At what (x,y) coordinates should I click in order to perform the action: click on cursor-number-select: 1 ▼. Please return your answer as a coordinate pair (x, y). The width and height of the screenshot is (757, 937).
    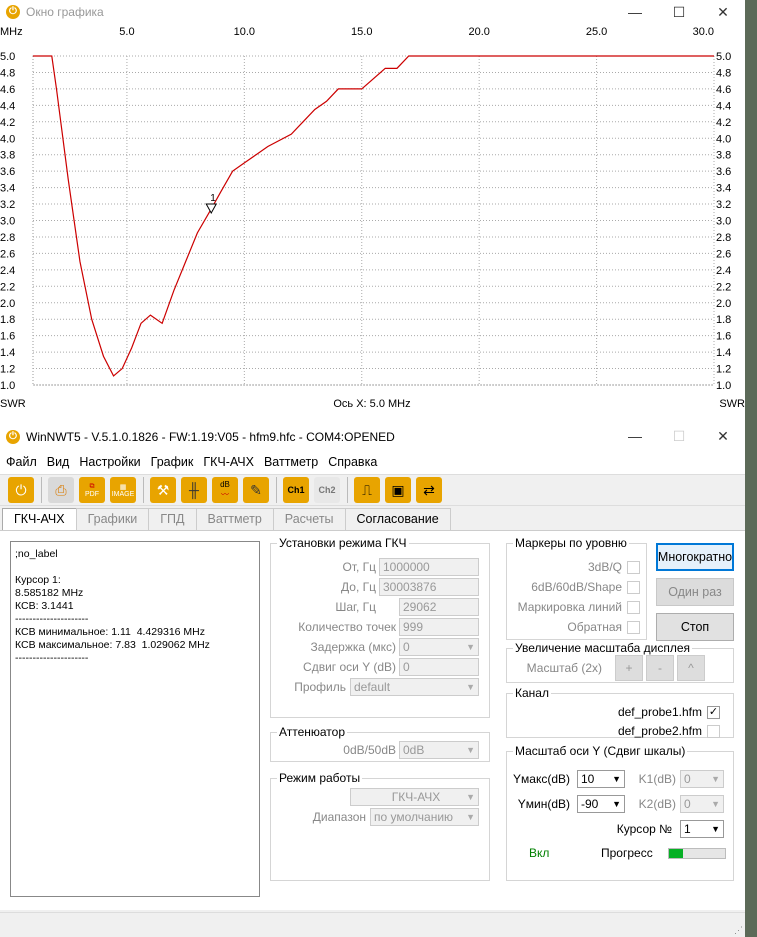
    Looking at the image, I should click on (702, 829).